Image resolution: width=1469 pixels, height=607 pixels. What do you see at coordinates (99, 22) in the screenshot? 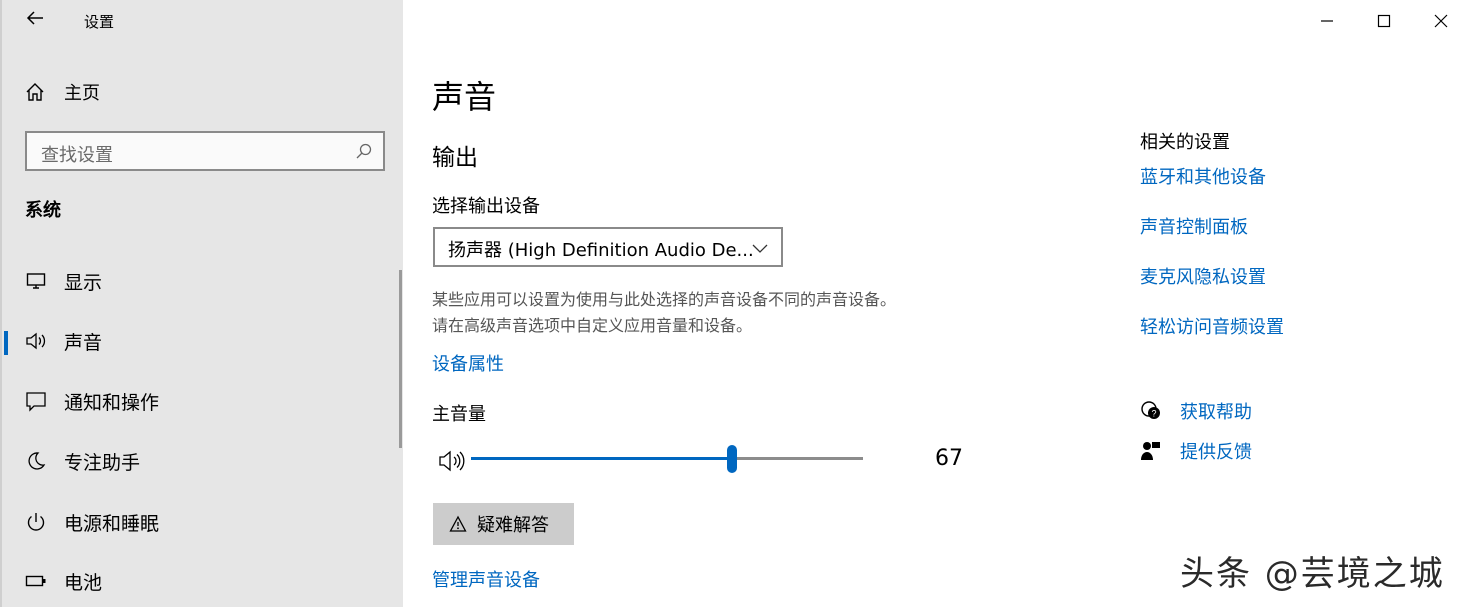
I see `app-title: 设置` at bounding box center [99, 22].